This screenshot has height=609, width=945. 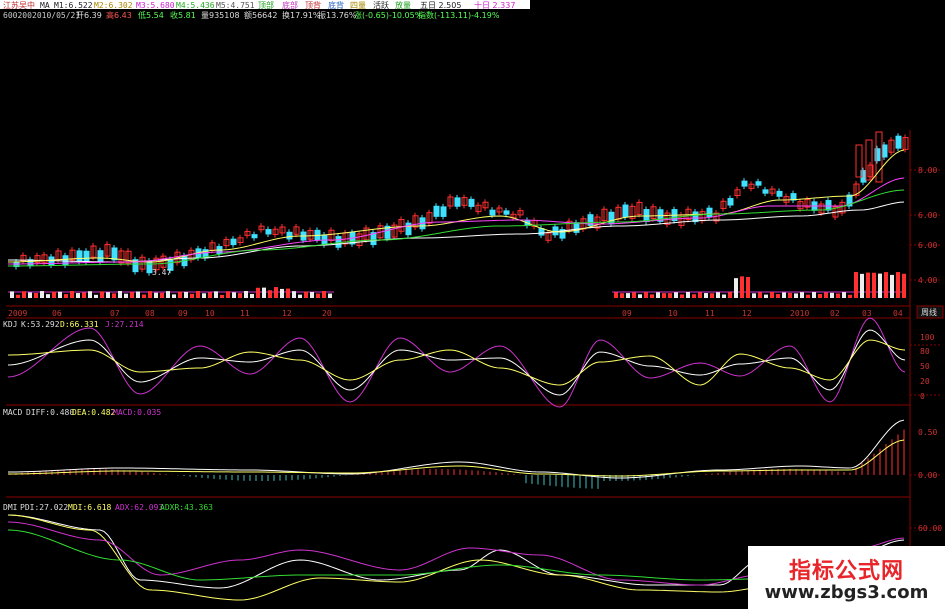 What do you see at coordinates (150, 313) in the screenshot?
I see `time-axis-label: 08` at bounding box center [150, 313].